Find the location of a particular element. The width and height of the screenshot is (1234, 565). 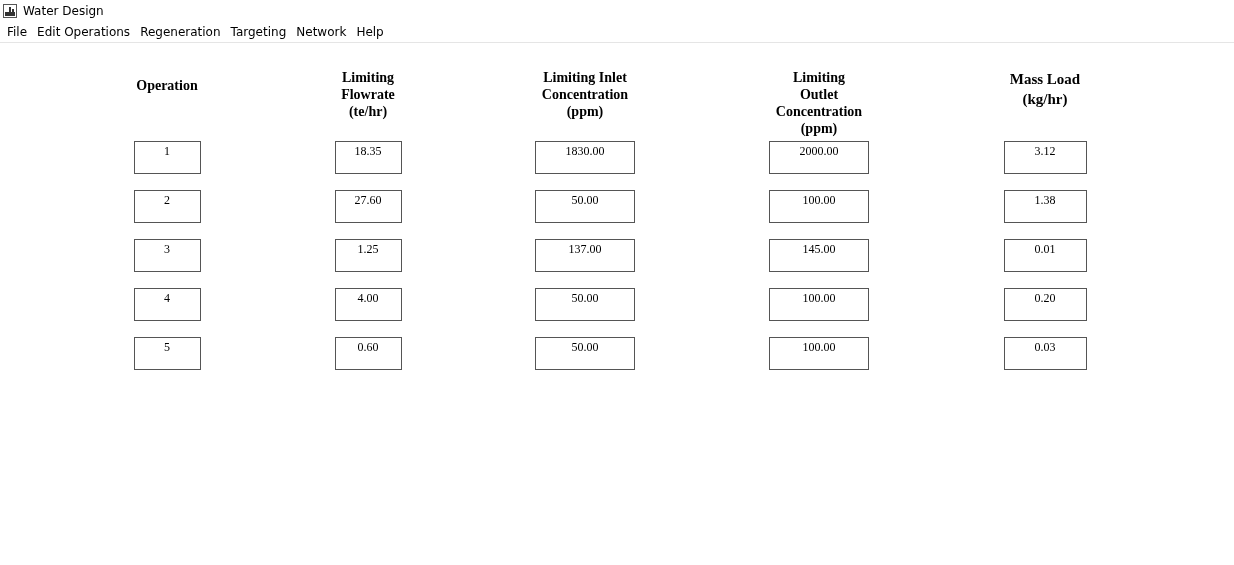

value-field: 2000.00 is located at coordinates (819, 157).